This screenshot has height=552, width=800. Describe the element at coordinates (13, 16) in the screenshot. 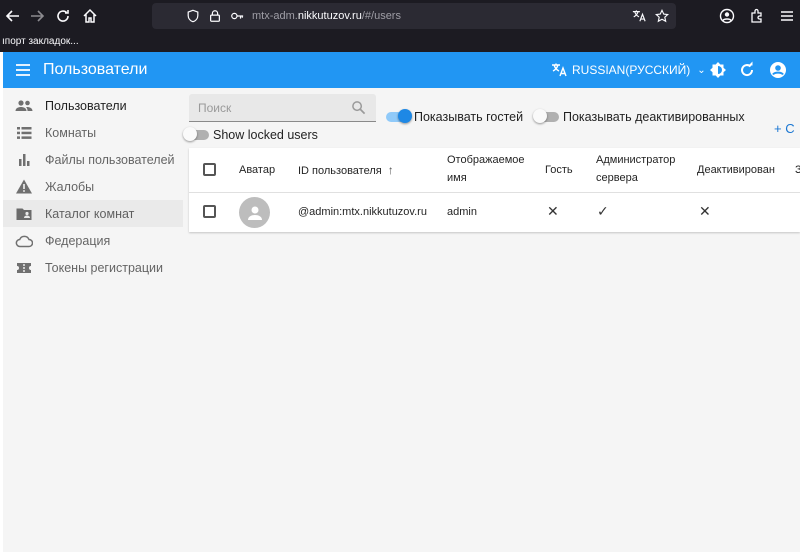

I see `back-icon` at that location.